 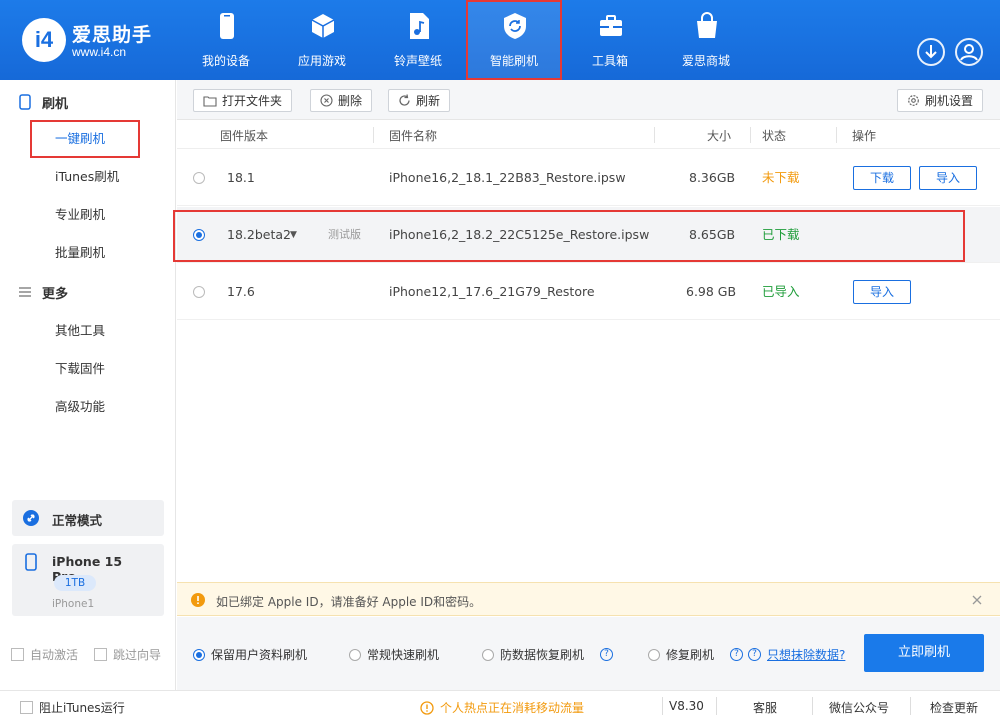 I want to click on phone-outline-icon, so click(x=25, y=102).